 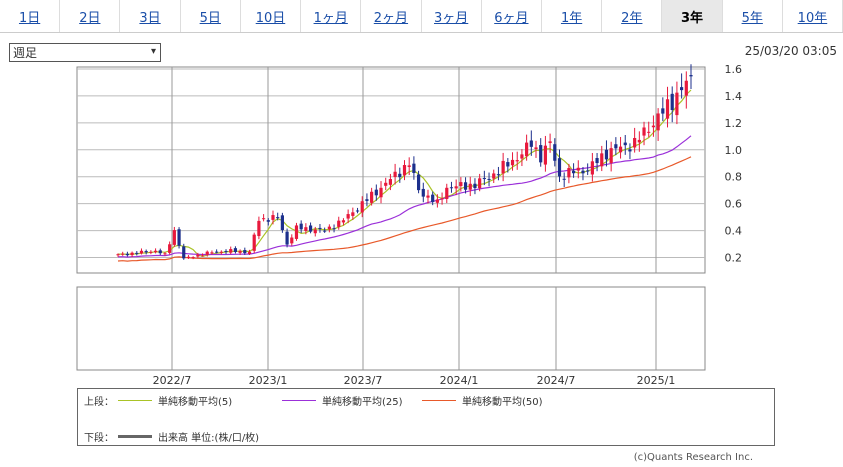 What do you see at coordinates (363, 380) in the screenshot?
I see `x-tick-label: 2023/7` at bounding box center [363, 380].